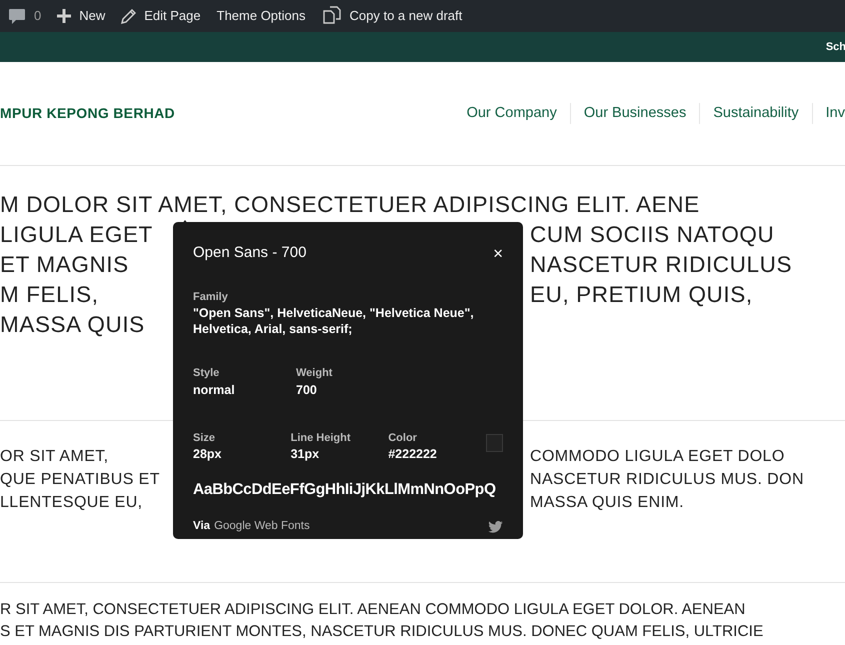 The height and width of the screenshot is (645, 845). I want to click on heading-text: NASCETUR RIDICULUS MUS. DON, so click(667, 480).